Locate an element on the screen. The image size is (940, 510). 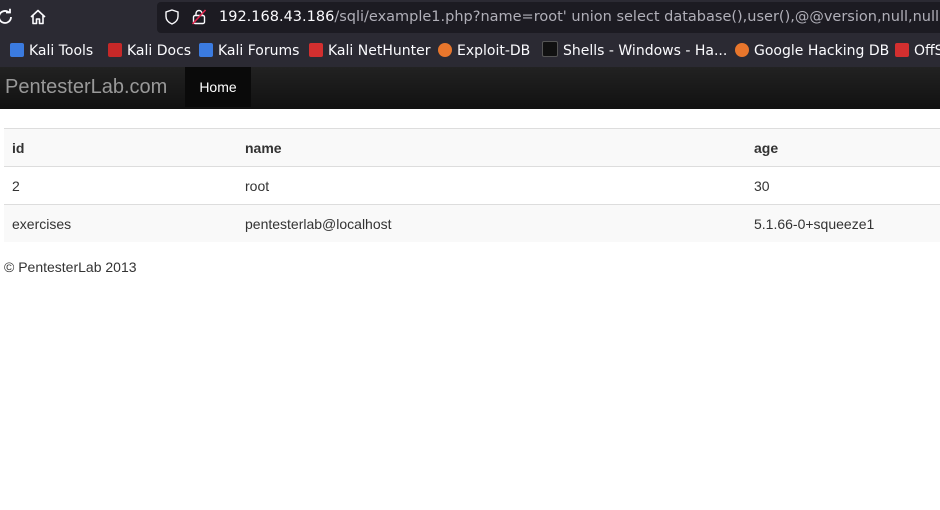
kali-tools-icon is located at coordinates (17, 50).